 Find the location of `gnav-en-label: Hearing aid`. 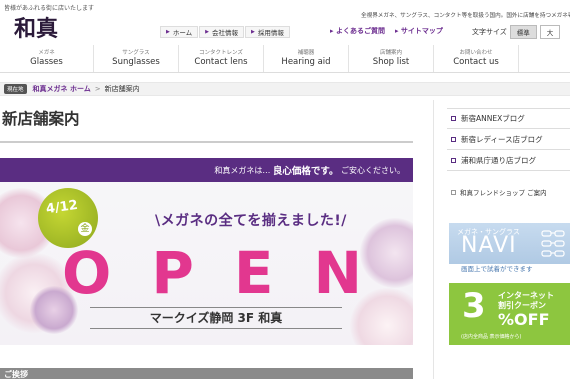

gnav-en-label: Hearing aid is located at coordinates (306, 62).